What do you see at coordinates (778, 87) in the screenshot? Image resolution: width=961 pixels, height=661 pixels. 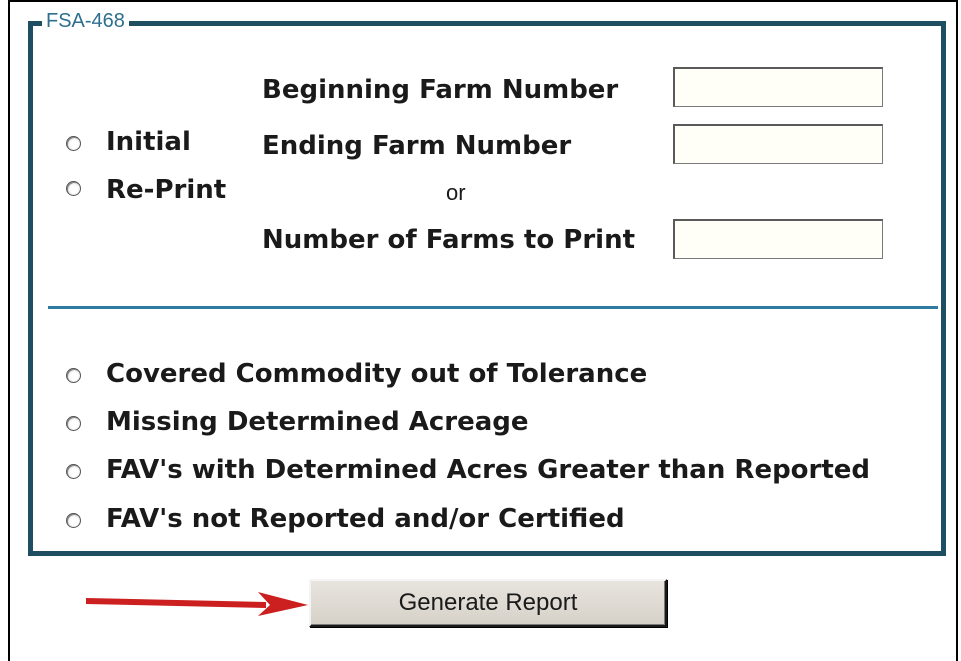 I see `beginning-farm-number-input` at bounding box center [778, 87].